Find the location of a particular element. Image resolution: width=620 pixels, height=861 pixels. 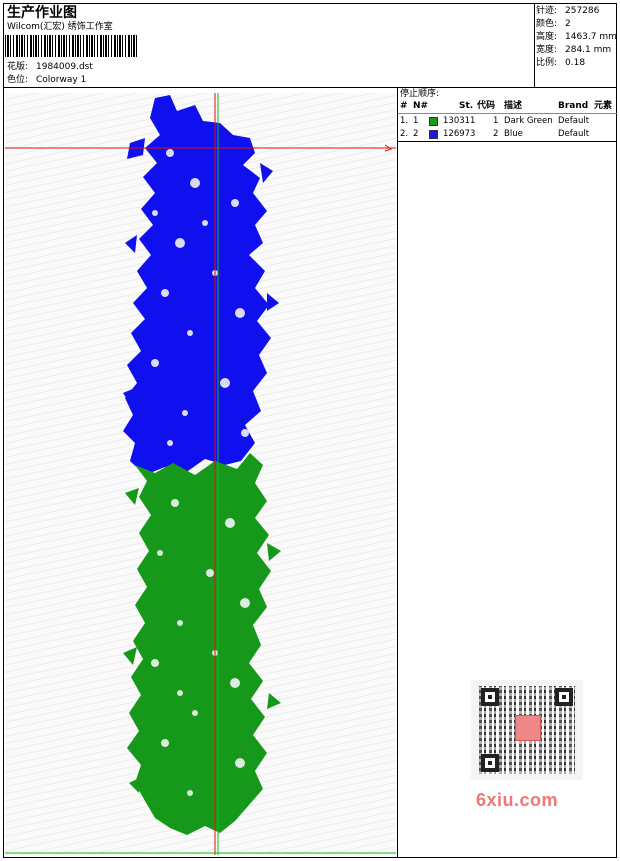

row-1-code: 1 is located at coordinates (496, 121).